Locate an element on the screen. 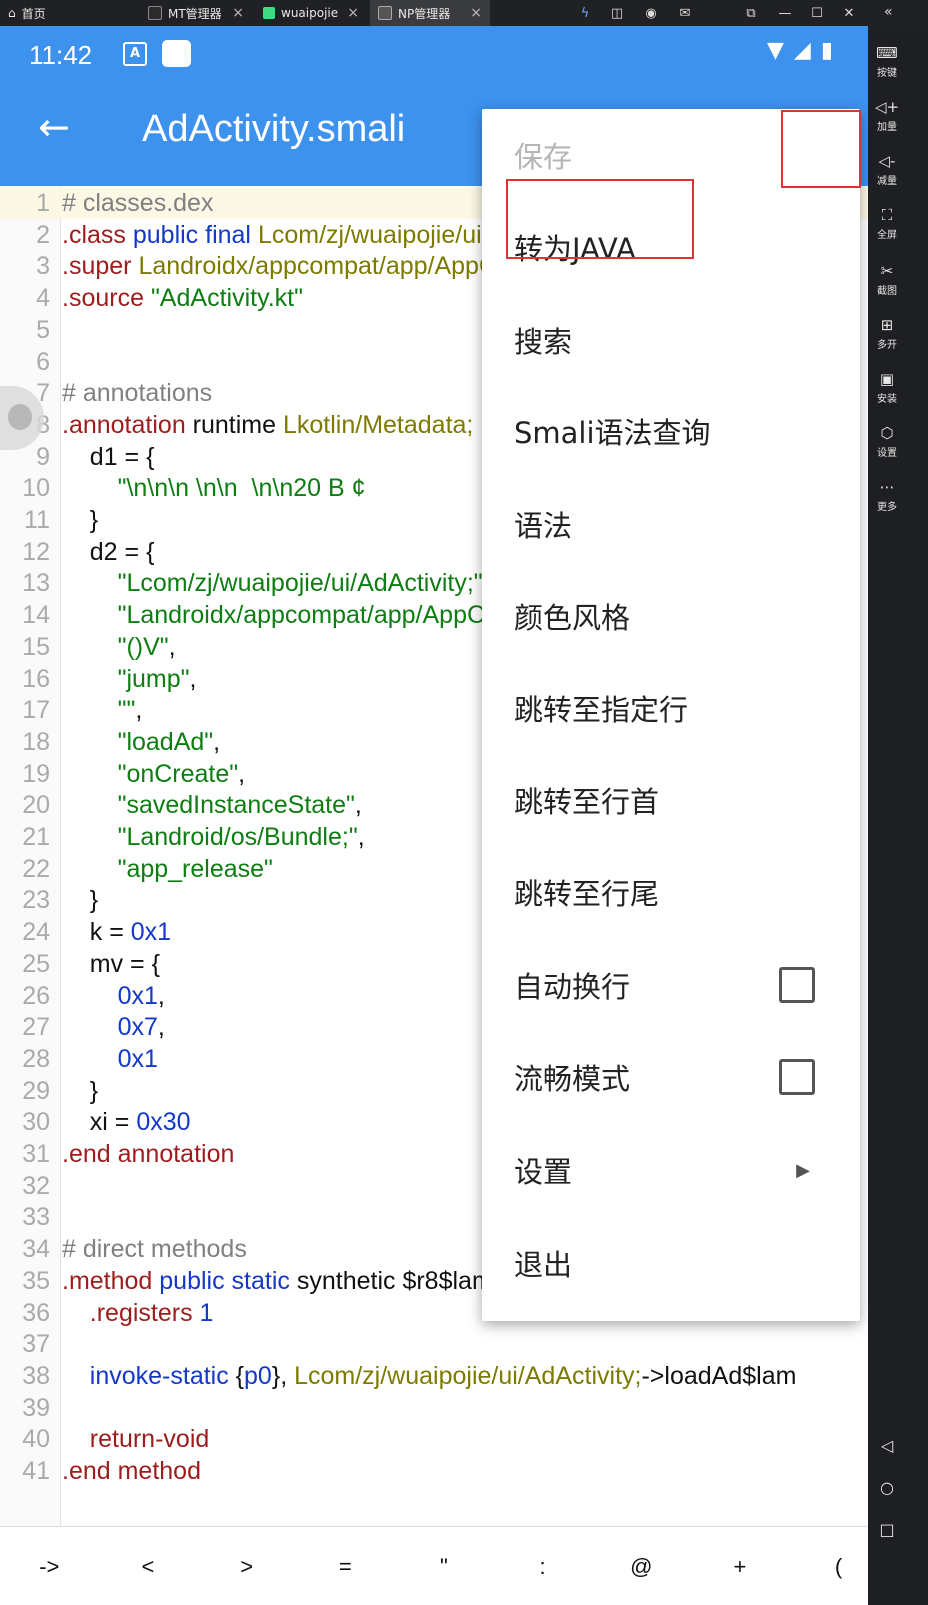  code-line: 39 is located at coordinates (444, 1408).